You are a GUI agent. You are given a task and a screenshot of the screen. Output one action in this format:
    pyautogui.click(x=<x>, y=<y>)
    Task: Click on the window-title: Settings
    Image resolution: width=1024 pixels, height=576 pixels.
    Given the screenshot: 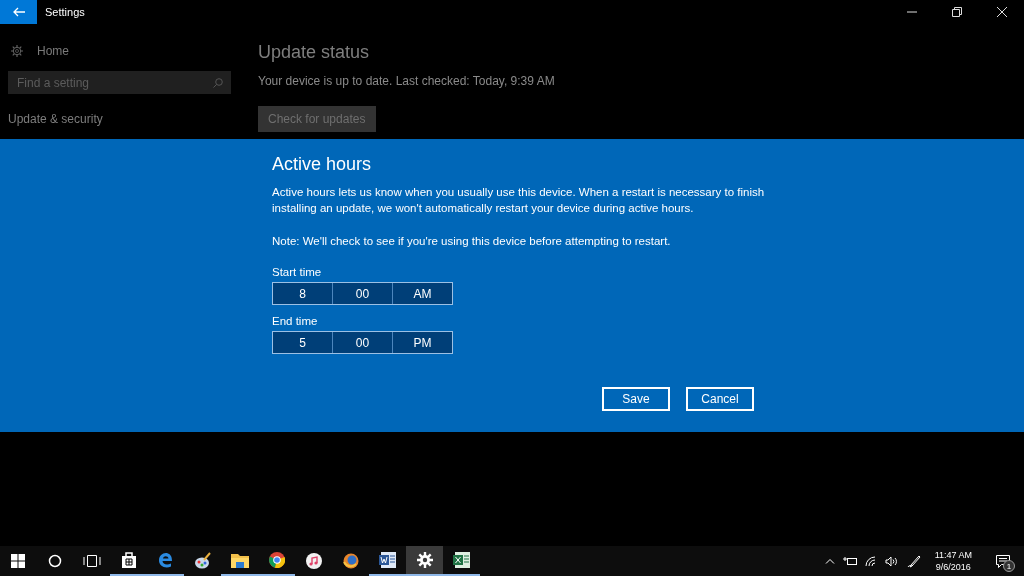 What is the action you would take?
    pyautogui.click(x=65, y=12)
    